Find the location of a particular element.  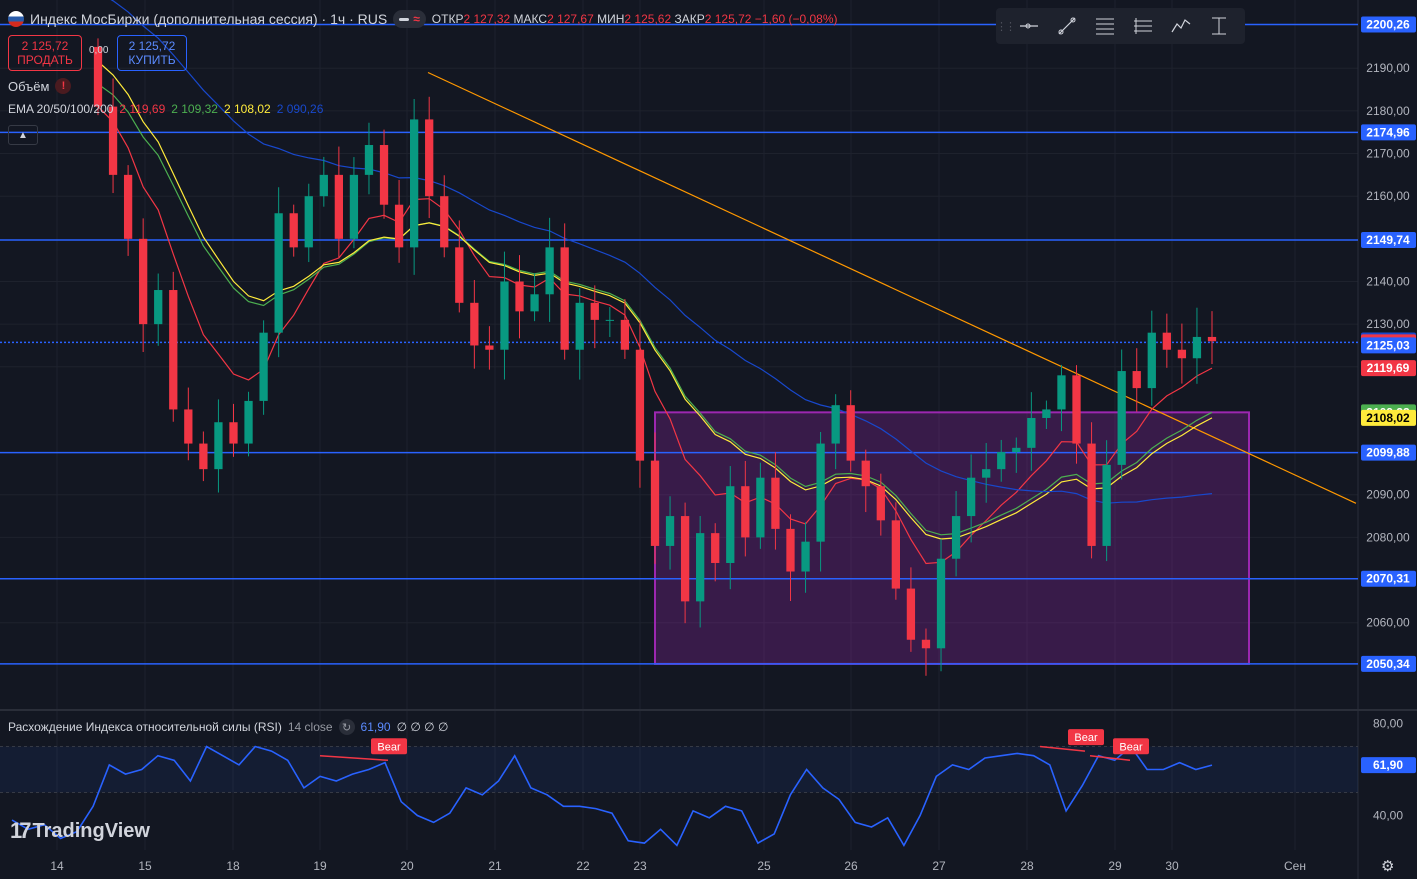

refresh-icon: ↻ is located at coordinates (346, 727).